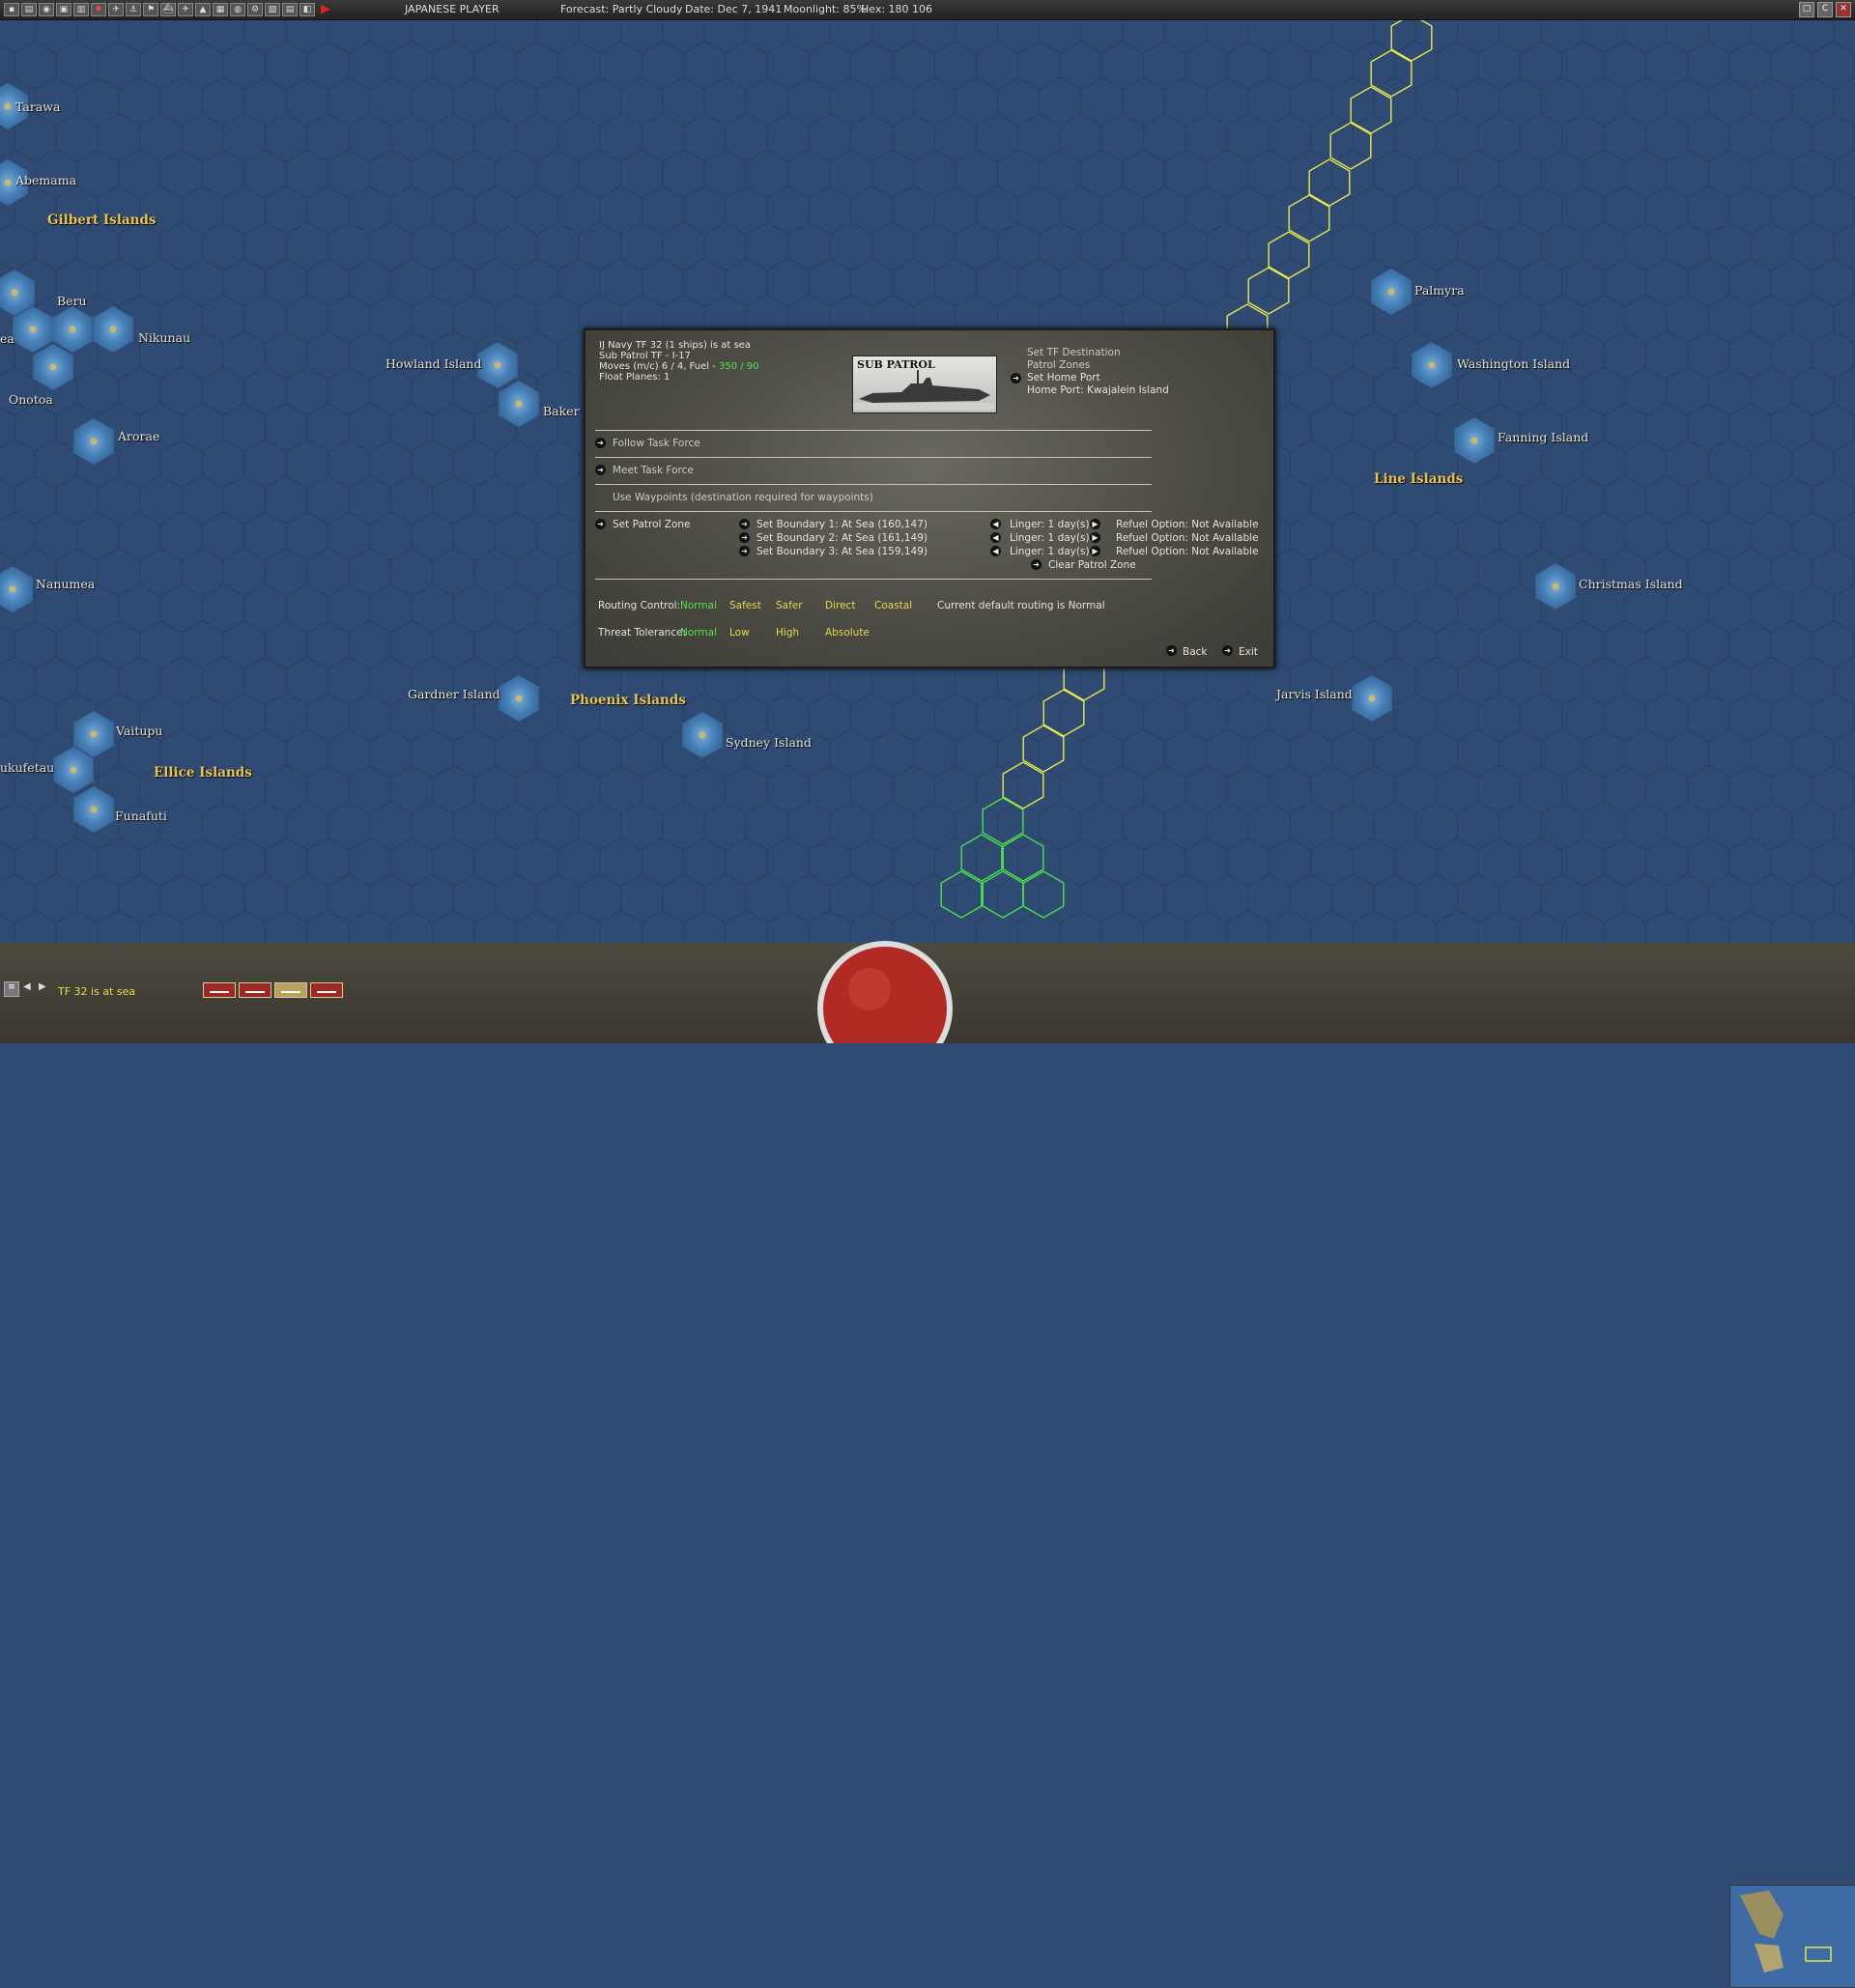 The width and height of the screenshot is (1855, 1988). Describe the element at coordinates (150, 9) in the screenshot. I see `flag-icon: ⚑` at that location.